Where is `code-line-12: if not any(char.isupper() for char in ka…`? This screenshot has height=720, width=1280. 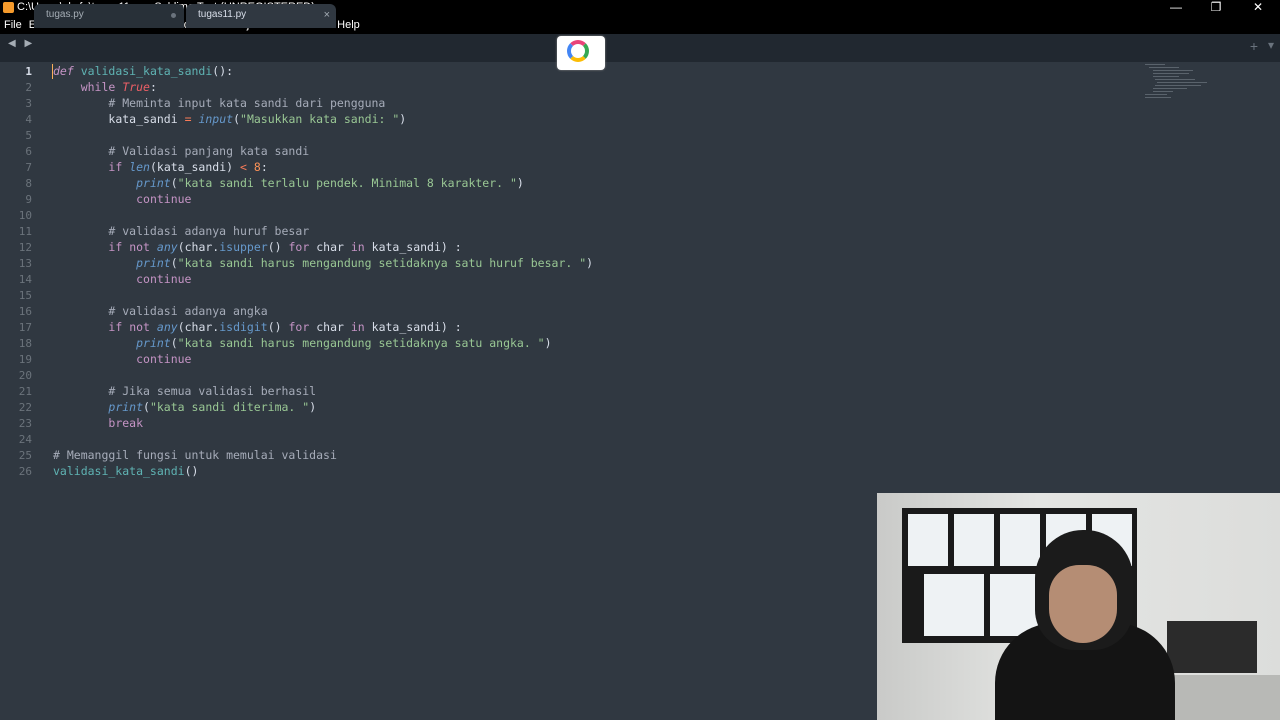
code-line-12: if not any(char.isupper() for char in ka… is located at coordinates (285, 247).